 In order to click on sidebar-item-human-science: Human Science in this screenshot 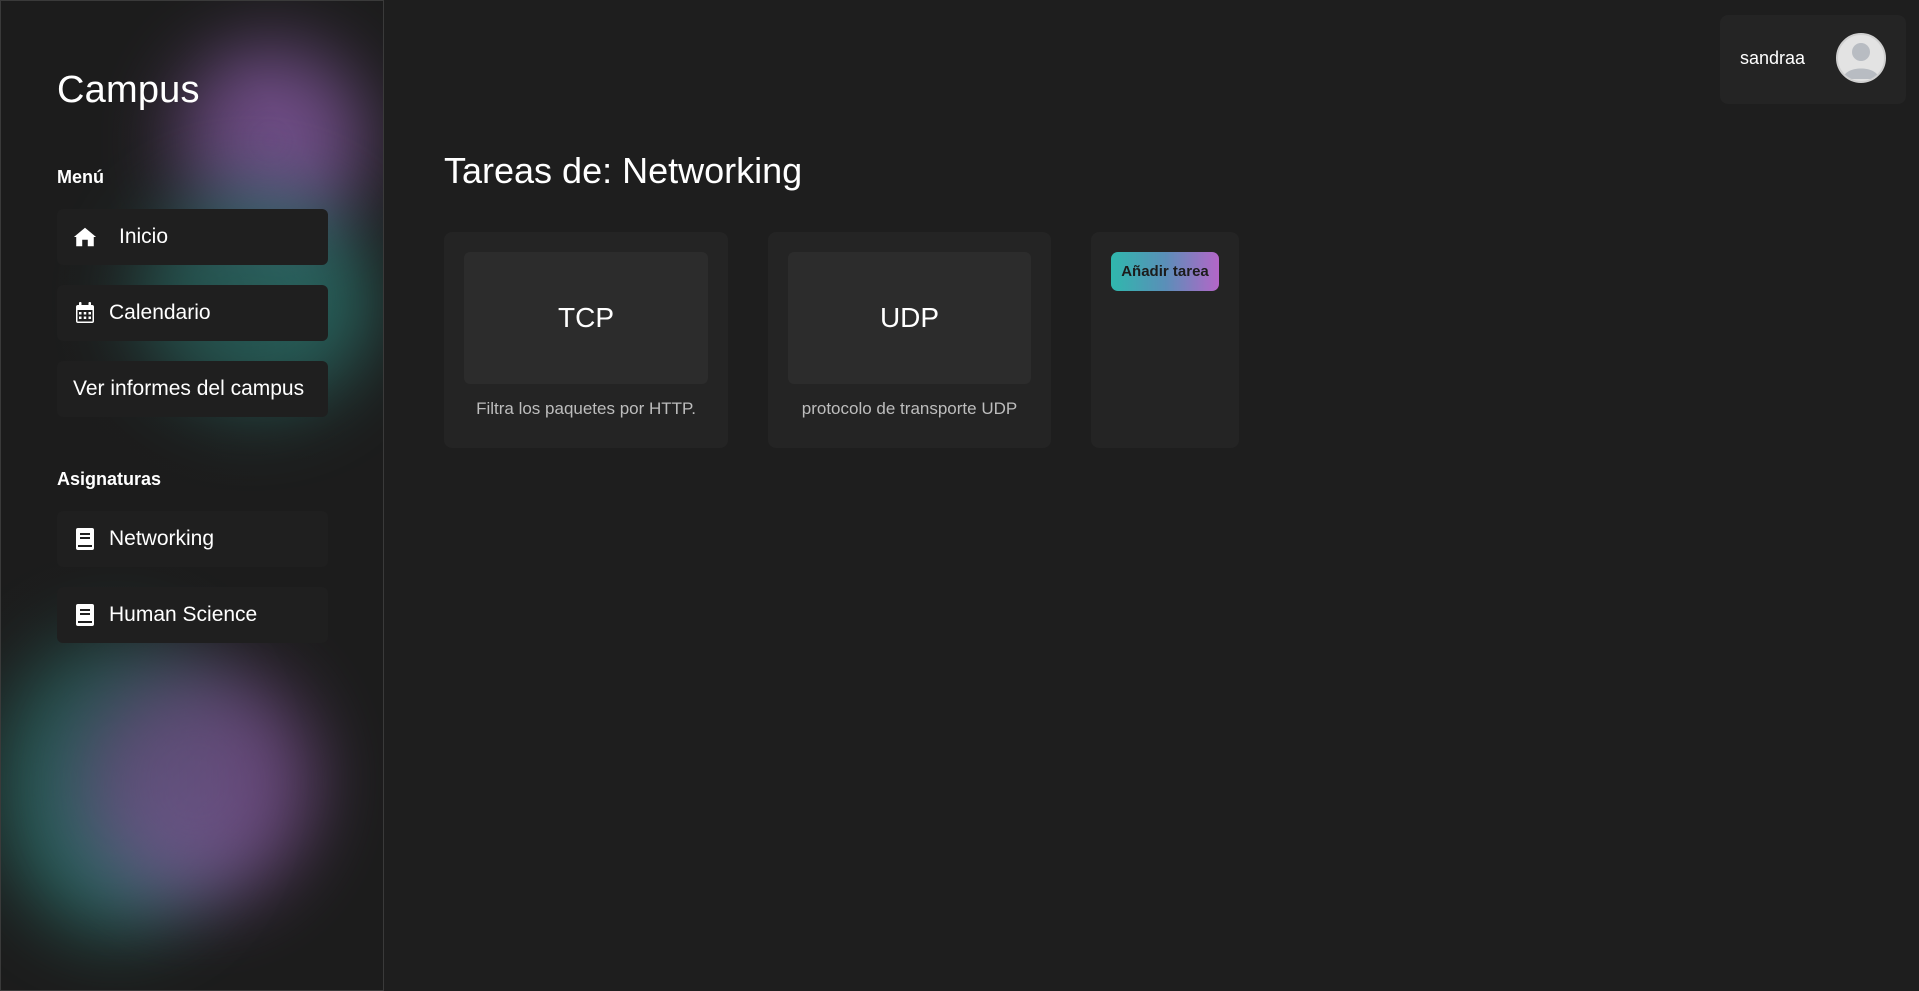, I will do `click(192, 615)`.